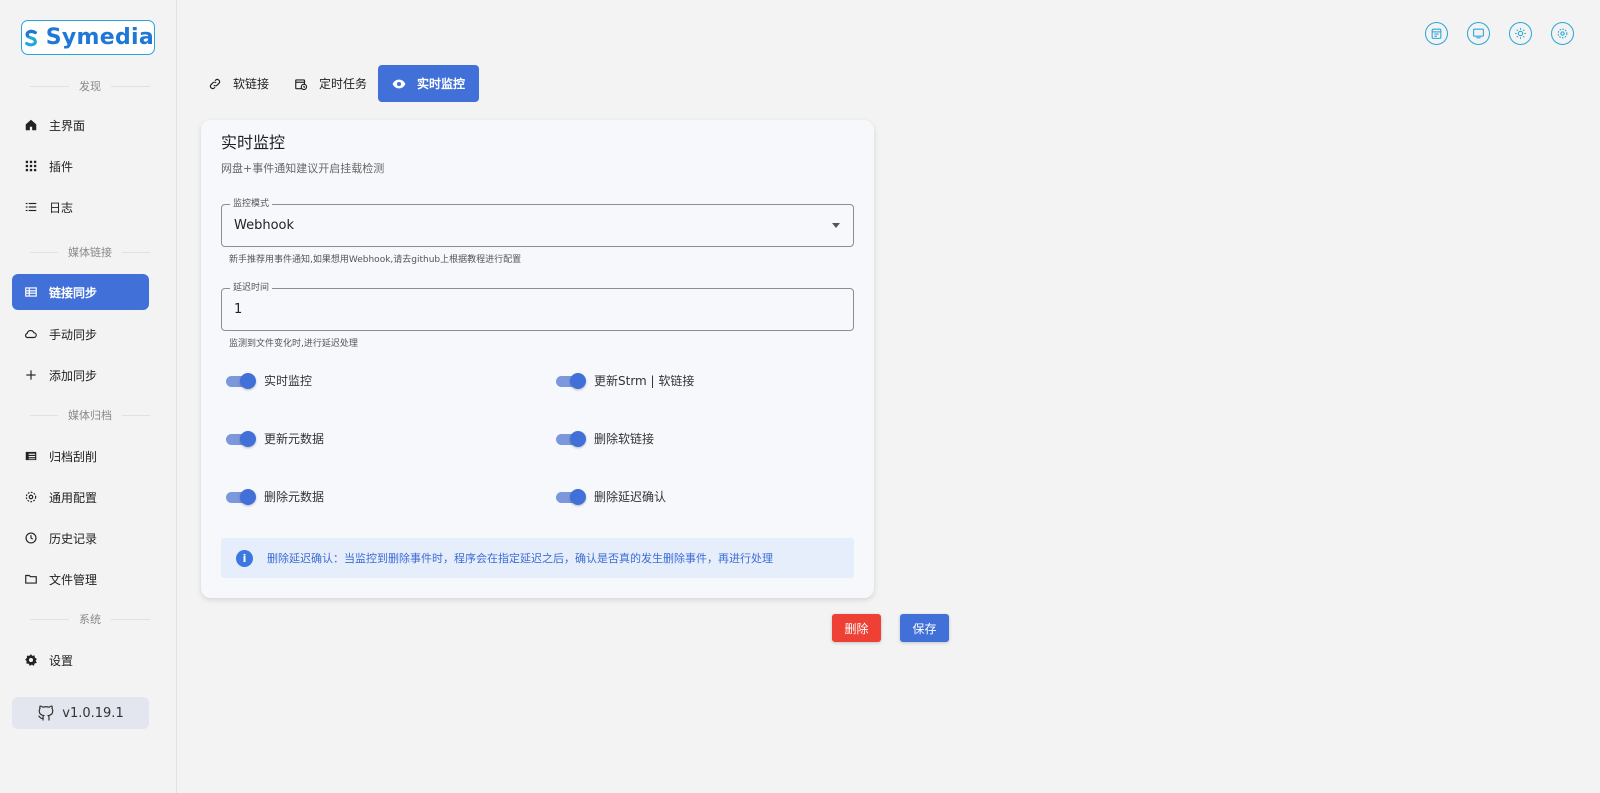  What do you see at coordinates (238, 309) in the screenshot?
I see `field-value: 1` at bounding box center [238, 309].